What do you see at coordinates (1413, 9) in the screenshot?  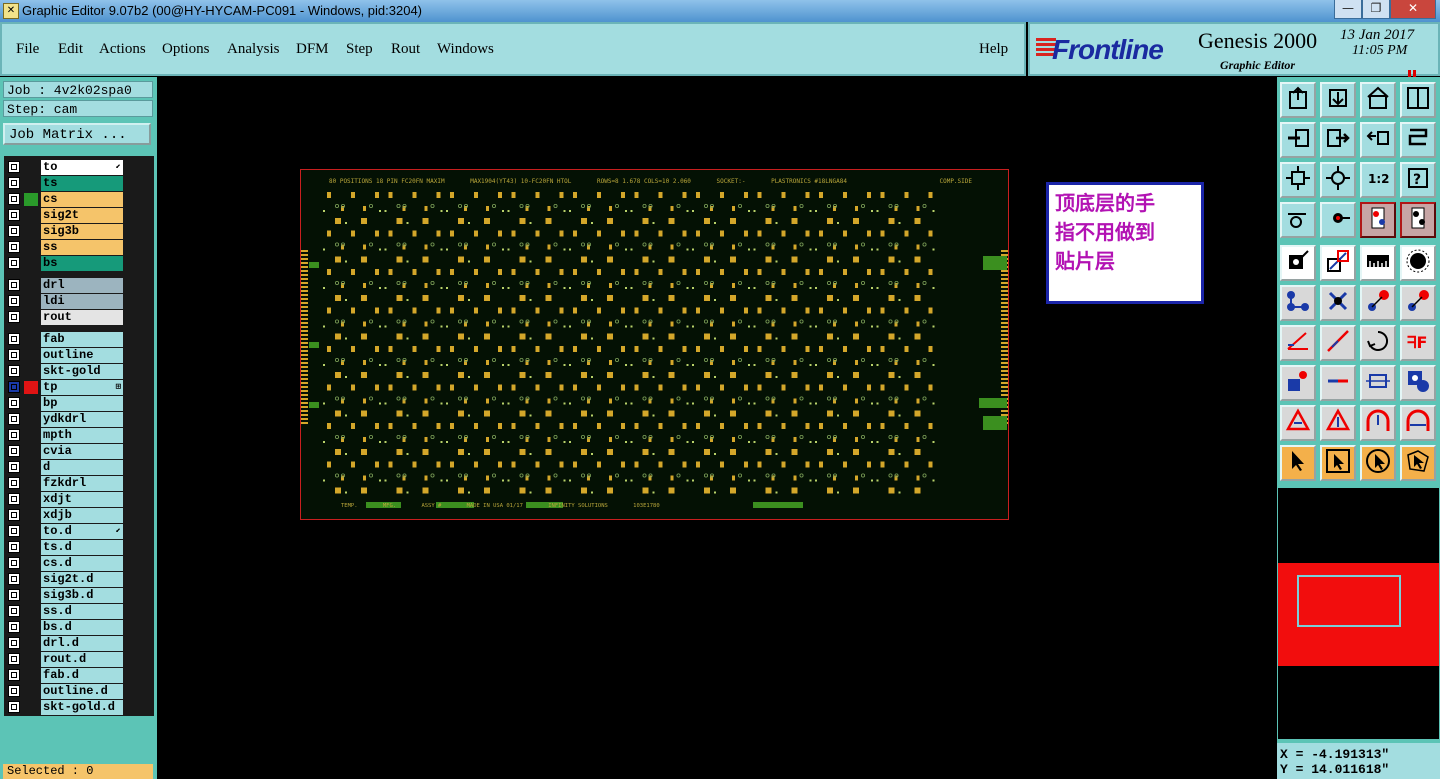 I see `close-button: ✕` at bounding box center [1413, 9].